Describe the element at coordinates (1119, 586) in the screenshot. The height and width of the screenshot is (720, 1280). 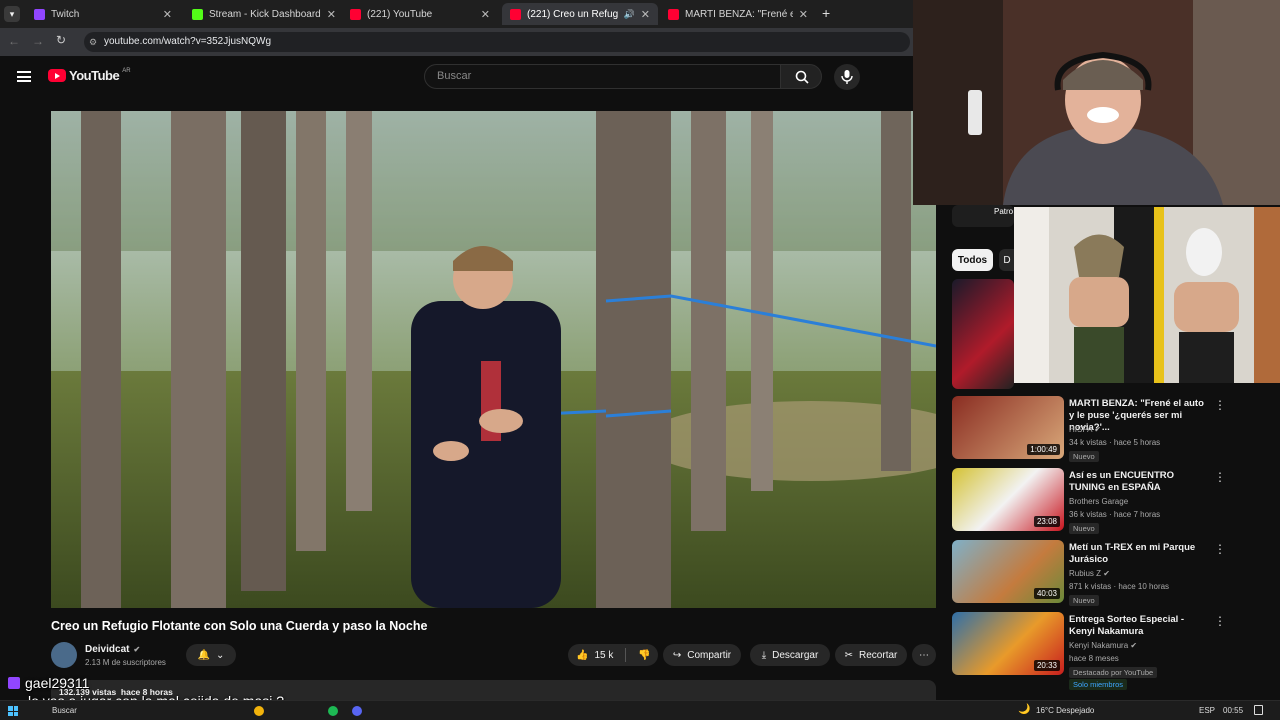
I see `video-meta: 871 k vistas · hace 10 horas` at that location.